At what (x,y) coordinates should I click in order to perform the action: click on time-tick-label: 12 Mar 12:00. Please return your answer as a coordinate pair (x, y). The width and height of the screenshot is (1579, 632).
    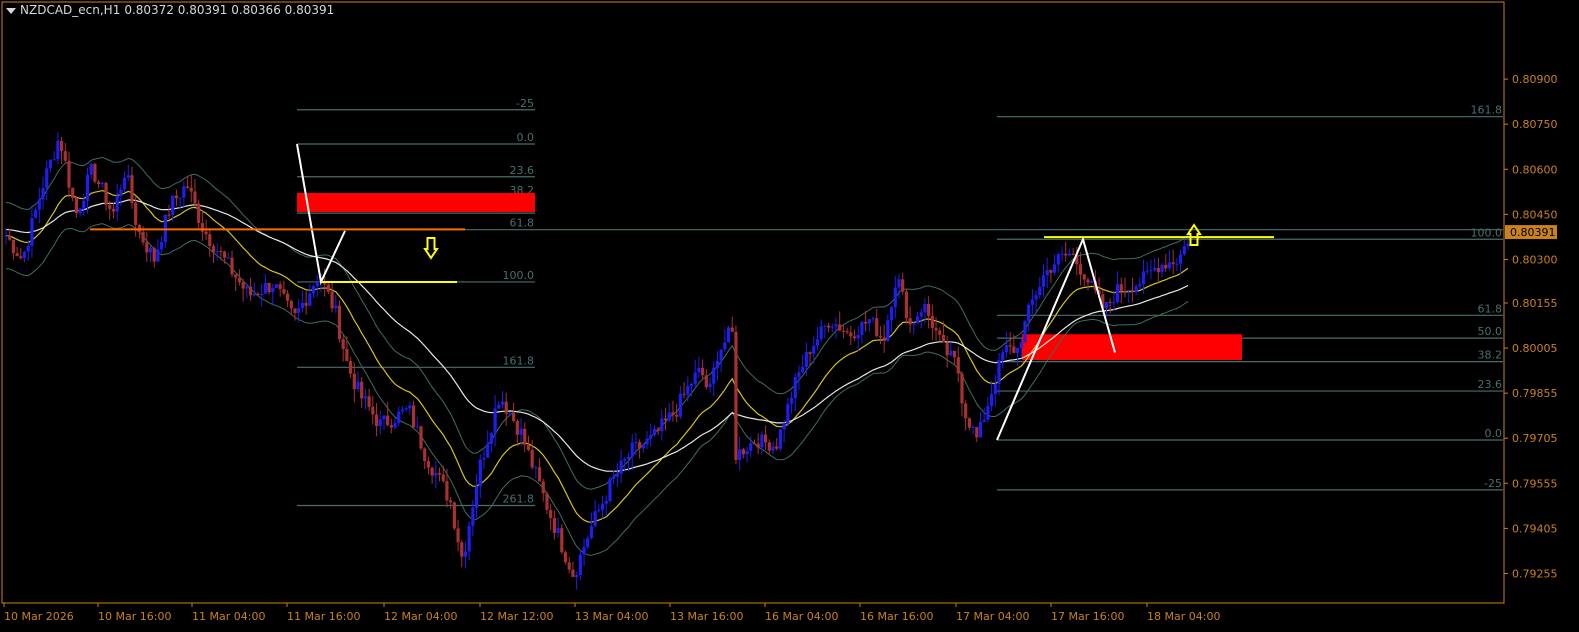
    Looking at the image, I should click on (516, 616).